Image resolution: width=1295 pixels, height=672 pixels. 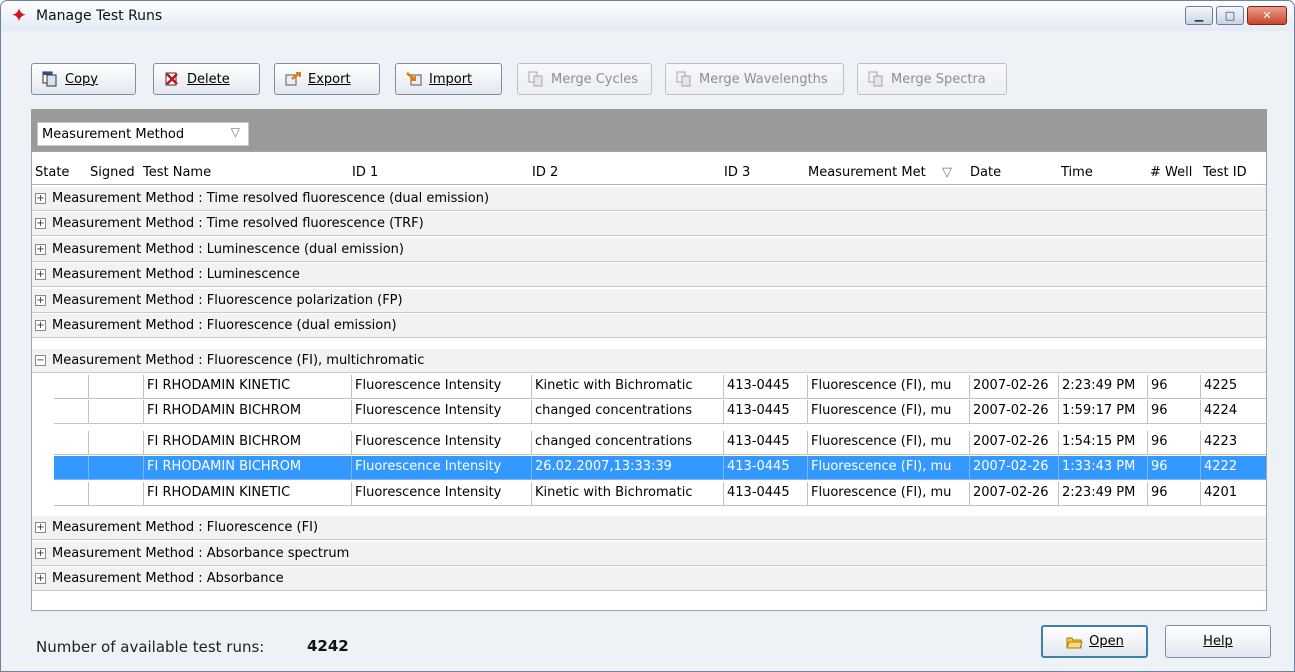 What do you see at coordinates (649, 275) in the screenshot?
I see `group-row: + Measurement Method : Luminescence` at bounding box center [649, 275].